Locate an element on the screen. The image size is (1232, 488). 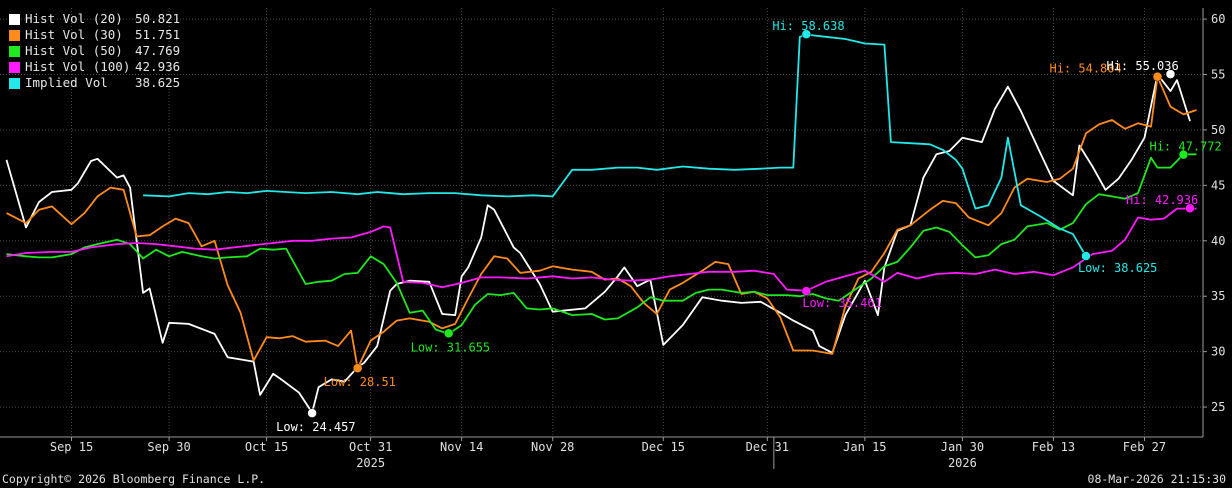
annotation-label: Low: 35.461 is located at coordinates (841, 303).